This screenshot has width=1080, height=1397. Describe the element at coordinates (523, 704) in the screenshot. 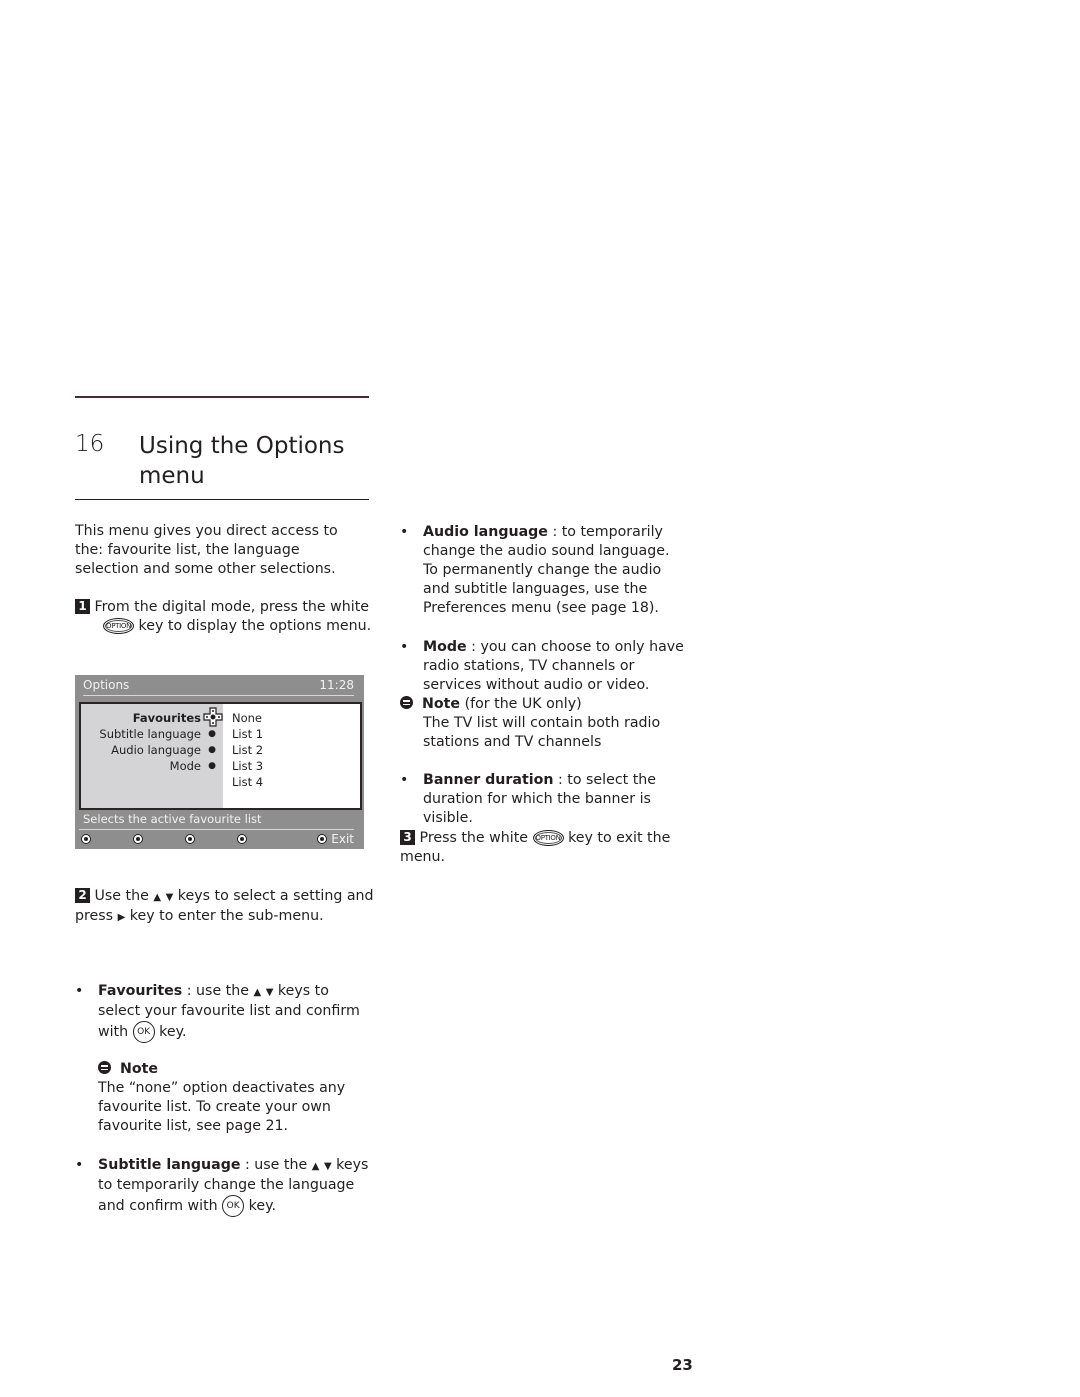

I see `note-qualifier: (for the UK only)` at that location.